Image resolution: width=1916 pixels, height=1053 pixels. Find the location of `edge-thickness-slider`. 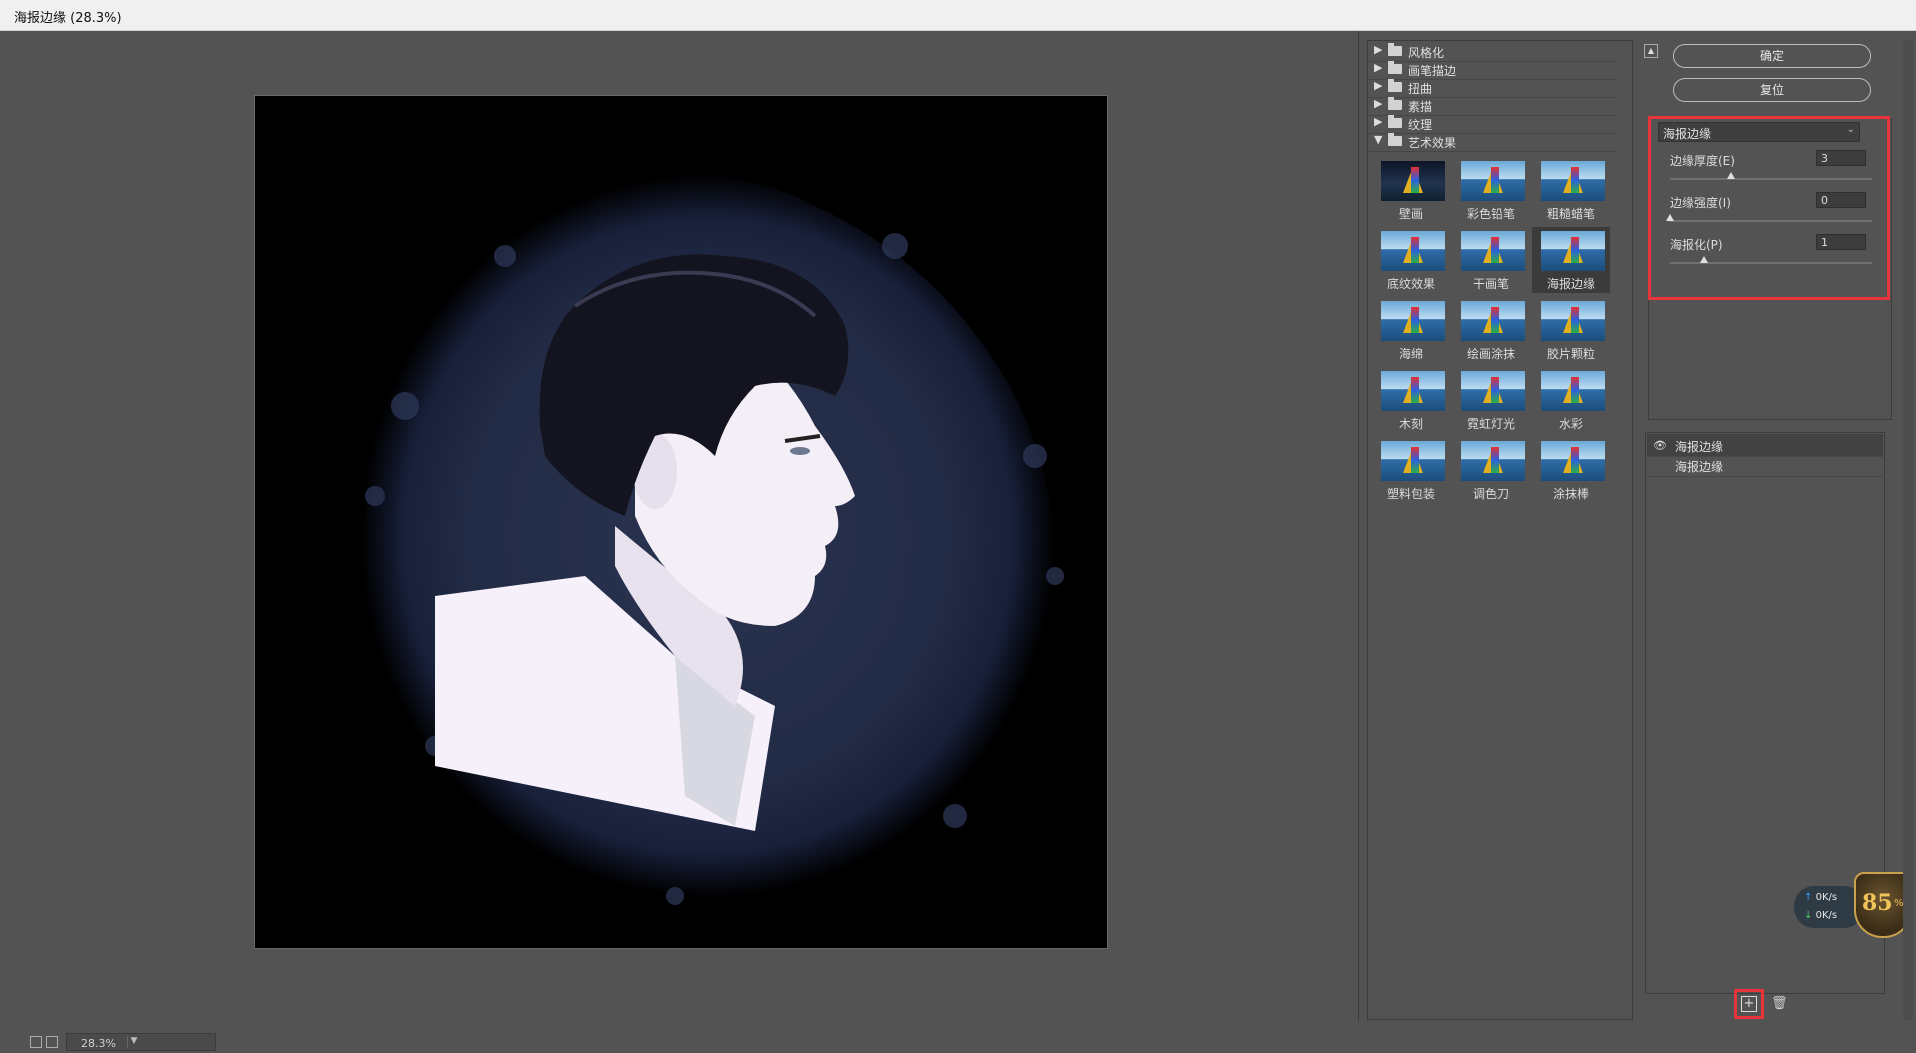

edge-thickness-slider is located at coordinates (1771, 179).